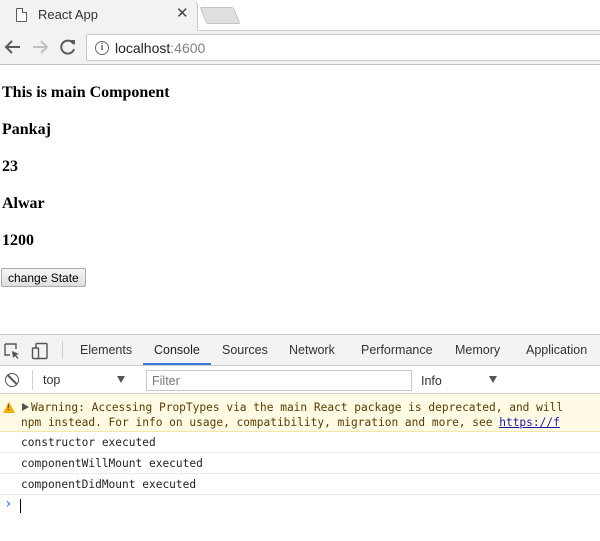 The width and height of the screenshot is (600, 541). What do you see at coordinates (68, 14) in the screenshot?
I see `tab-title: React App` at bounding box center [68, 14].